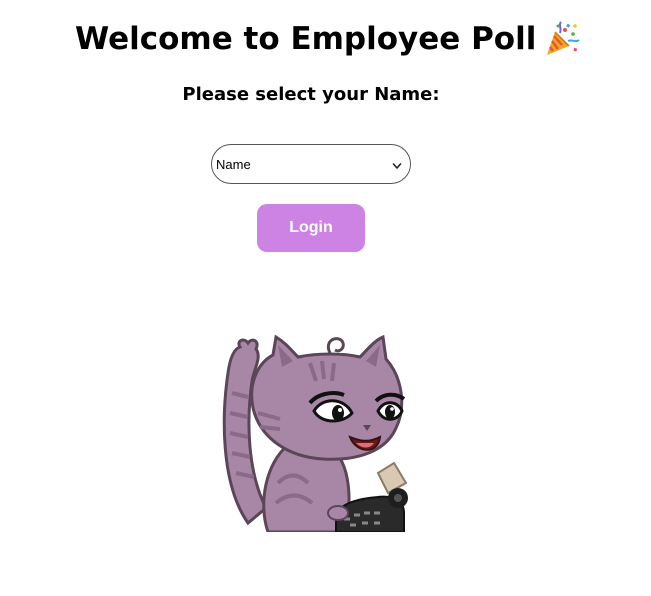 This screenshot has width=651, height=596. Describe the element at coordinates (311, 94) in the screenshot. I see `select-name-prompt: Please select your Name:` at that location.